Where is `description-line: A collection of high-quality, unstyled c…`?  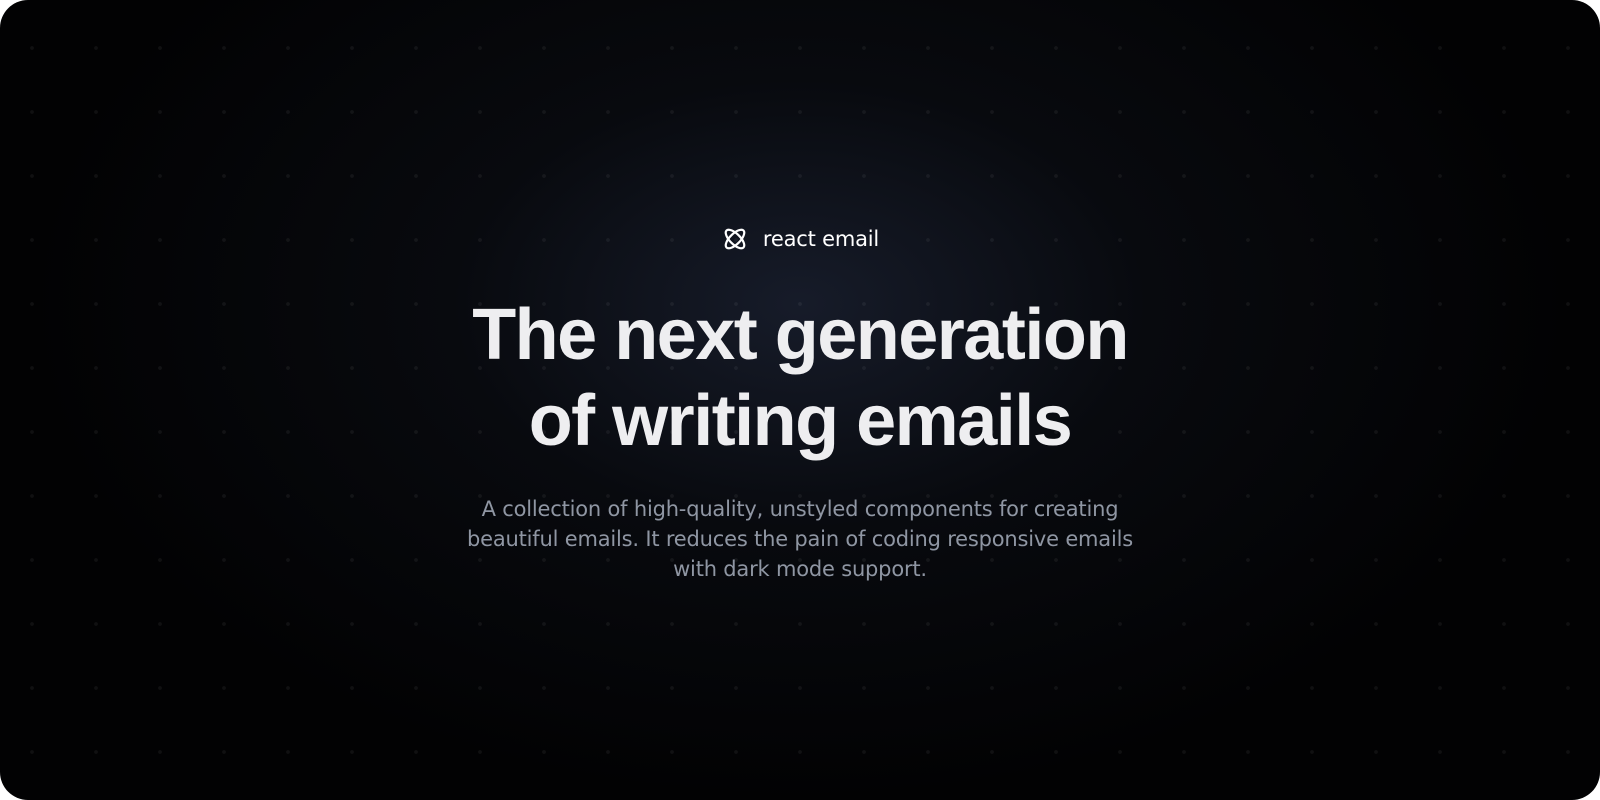 description-line: A collection of high-quality, unstyled c… is located at coordinates (800, 509).